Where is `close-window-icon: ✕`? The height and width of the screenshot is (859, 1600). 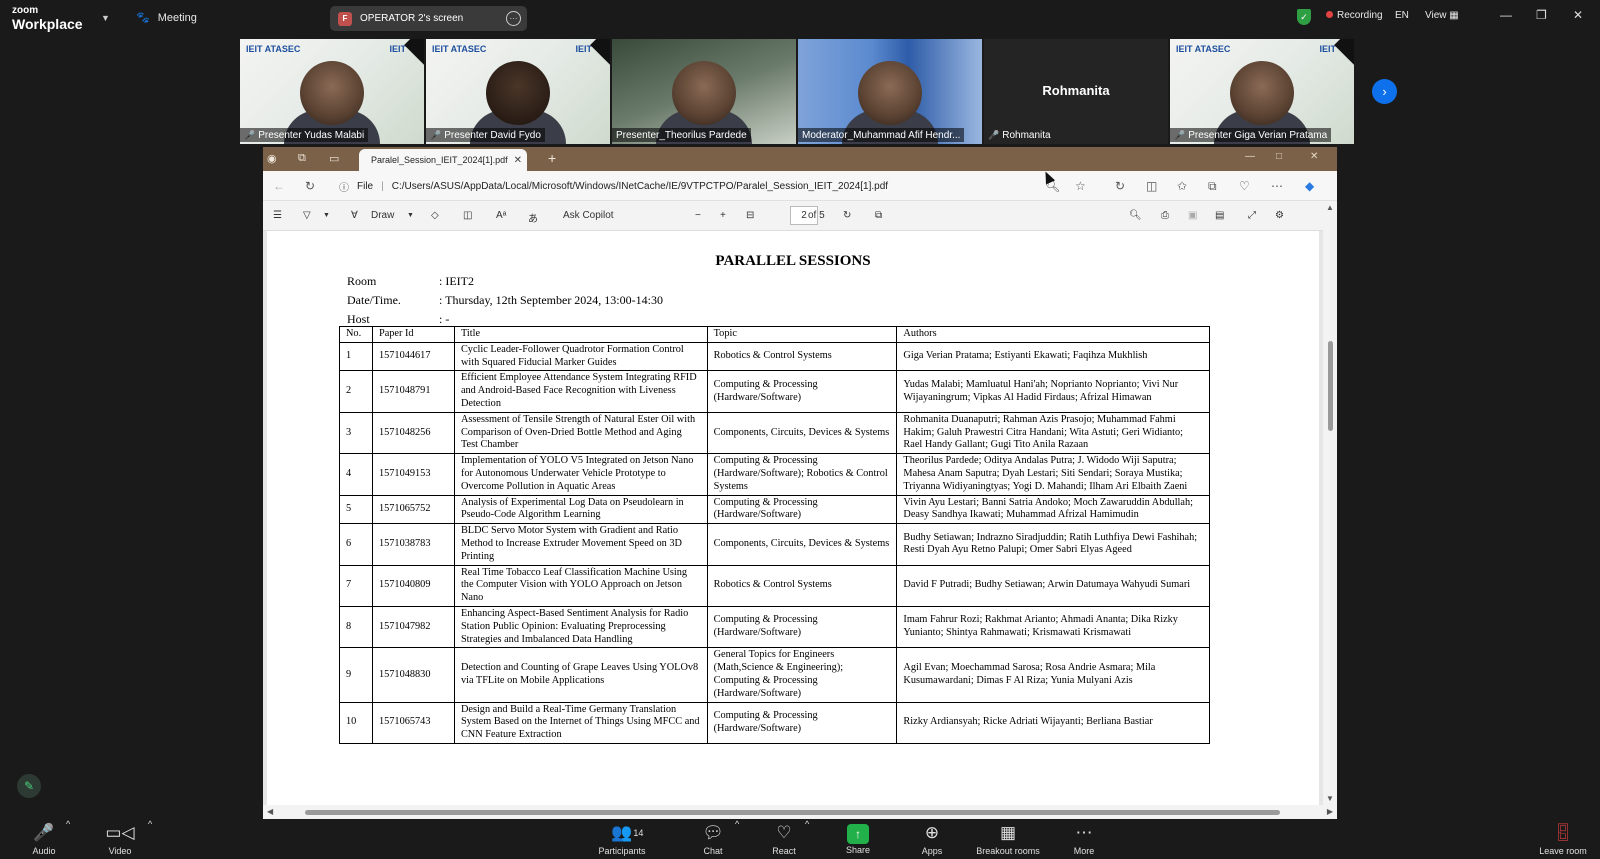
close-window-icon: ✕ is located at coordinates (1578, 15).